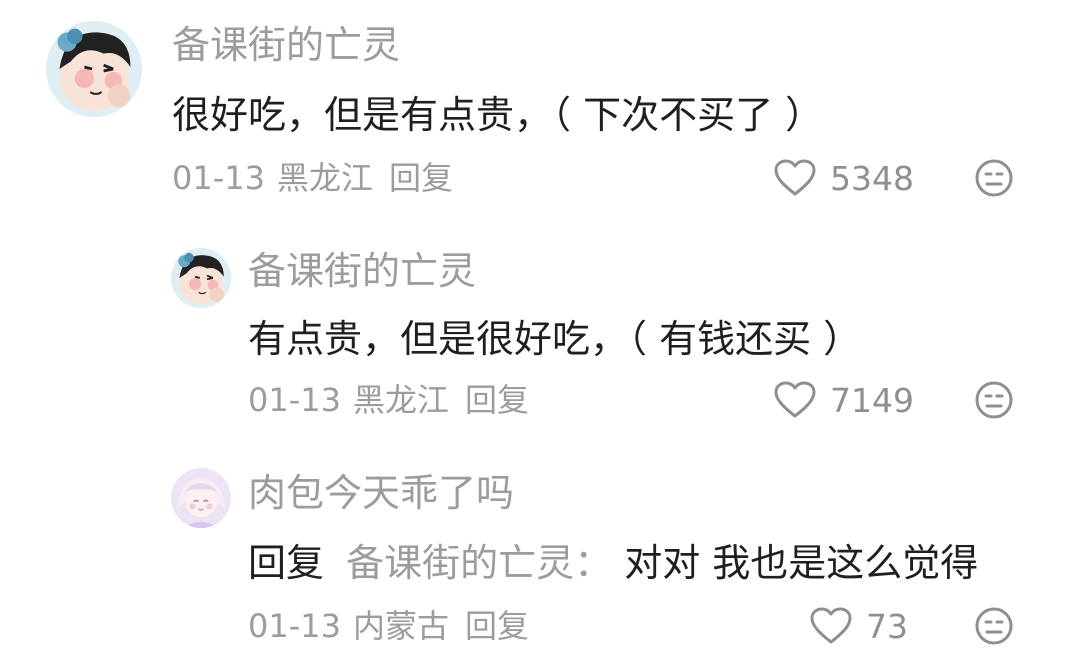  I want to click on username: 肉包今天乖了吗, so click(381, 493).